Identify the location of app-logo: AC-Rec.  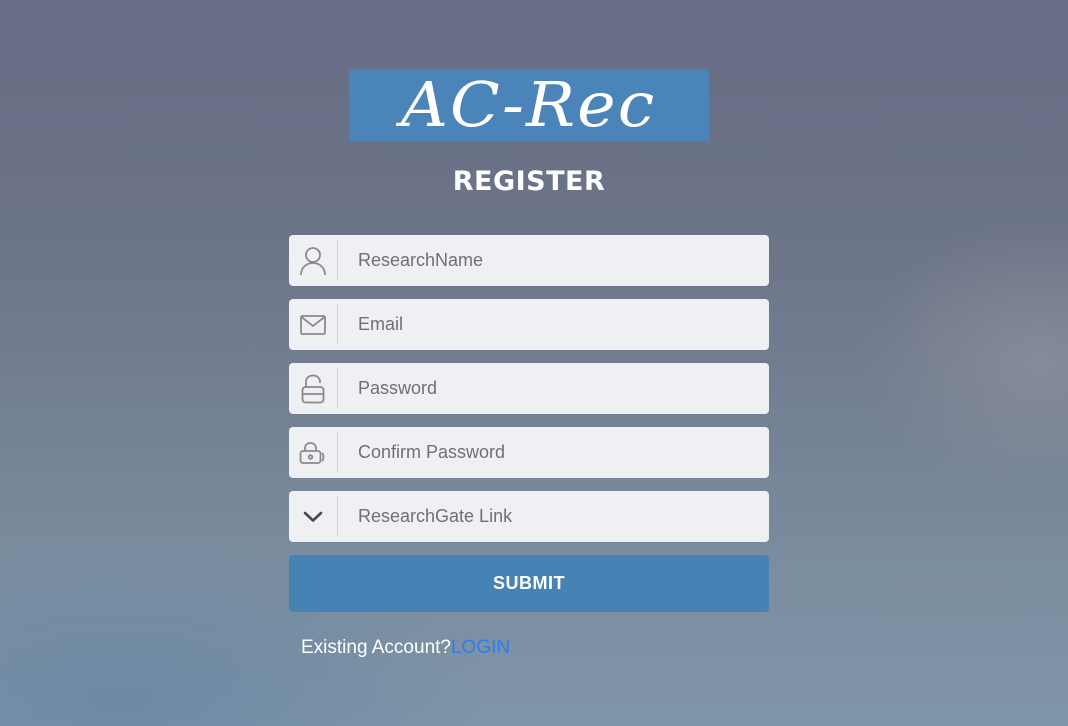
(529, 105).